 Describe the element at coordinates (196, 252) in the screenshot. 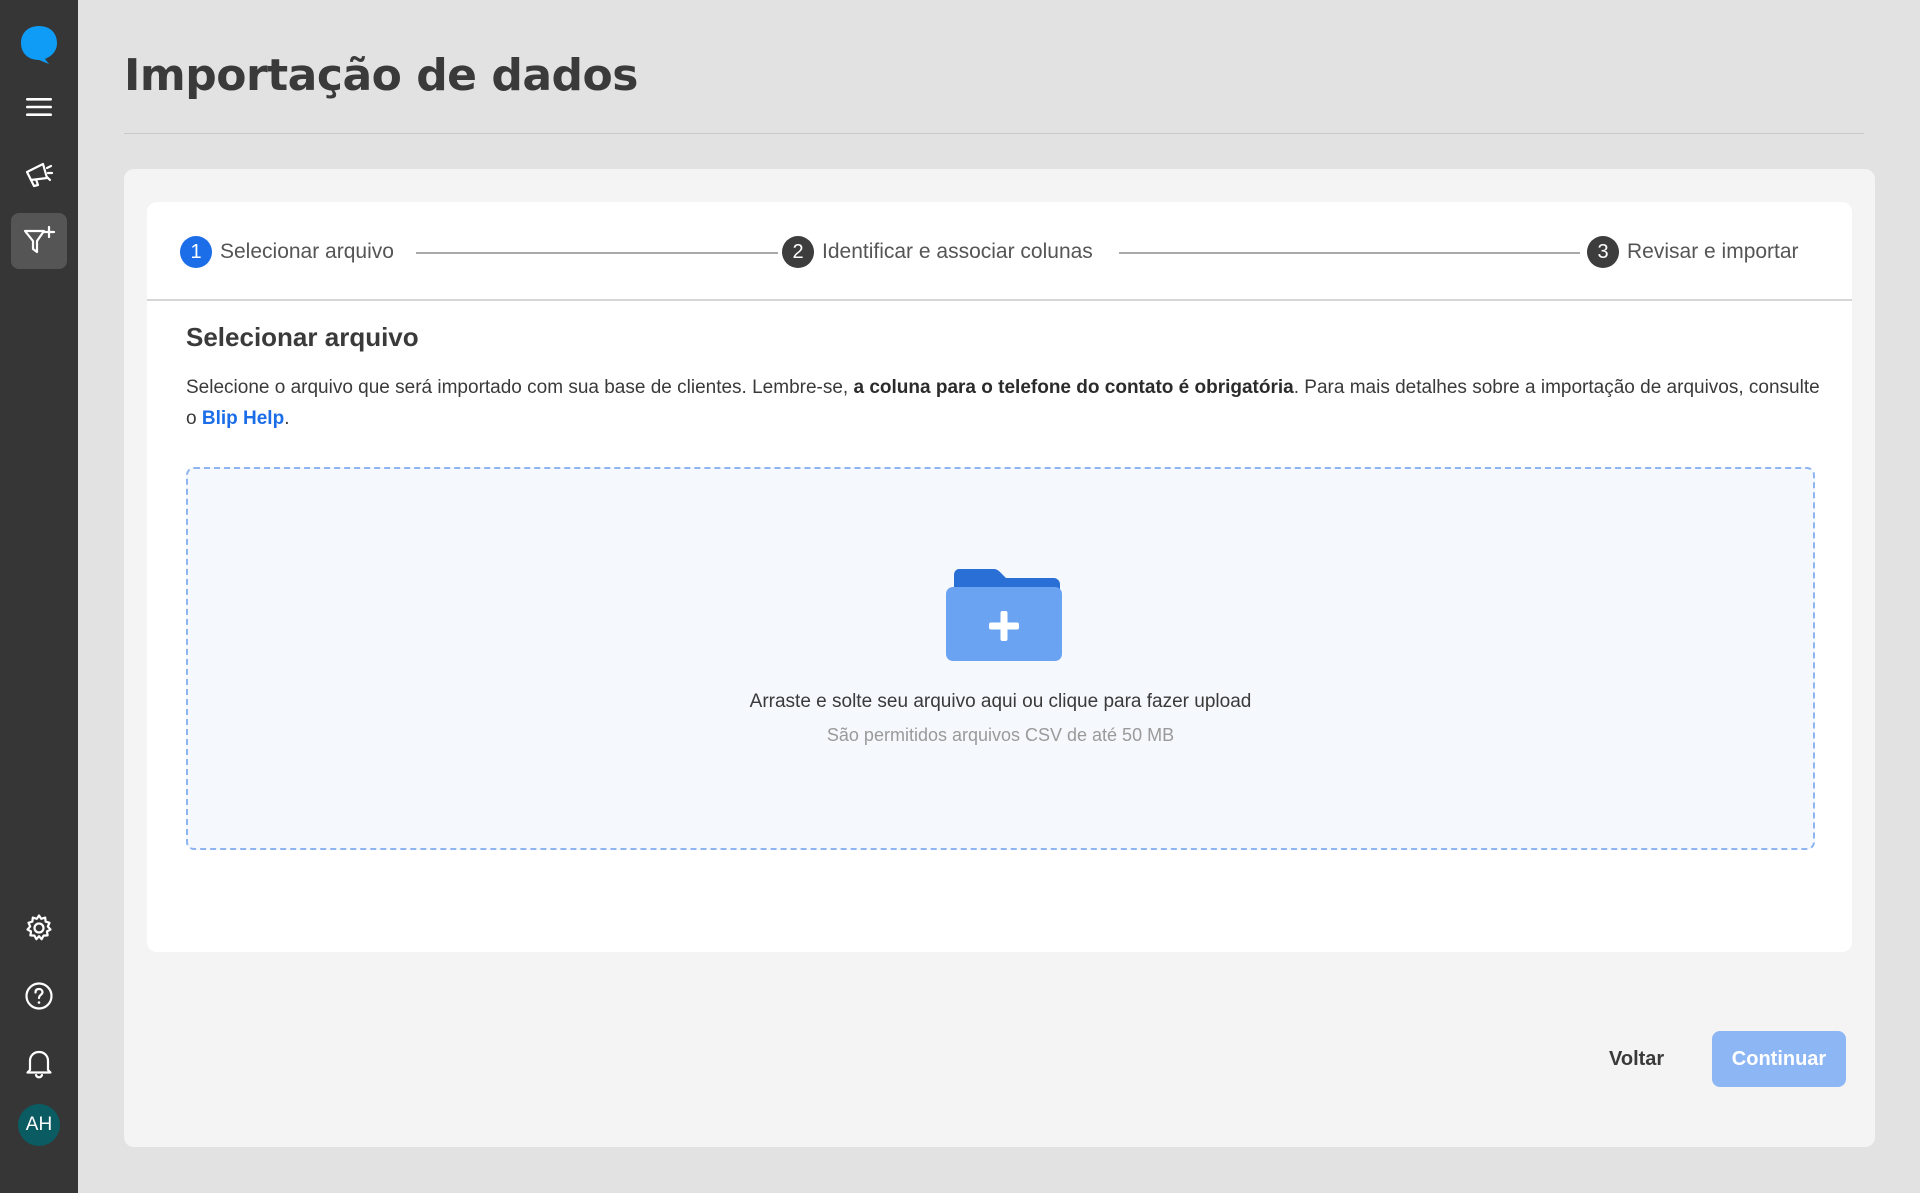

I see `step-number: 1` at that location.